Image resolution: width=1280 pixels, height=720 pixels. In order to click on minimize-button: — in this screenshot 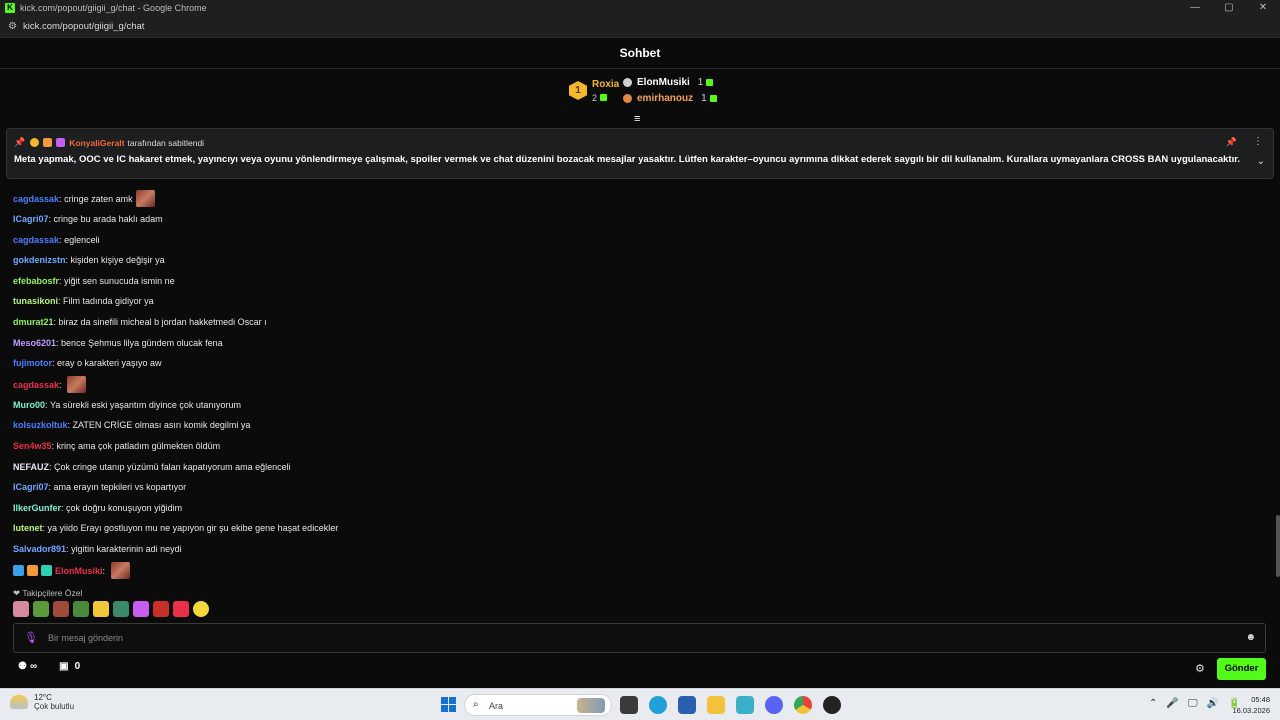, I will do `click(1195, 8)`.